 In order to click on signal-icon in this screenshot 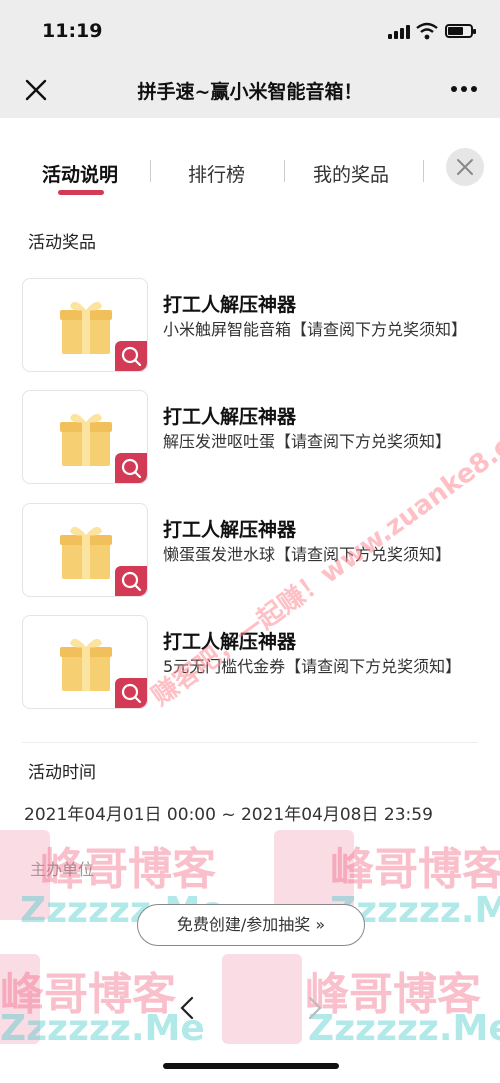, I will do `click(399, 32)`.